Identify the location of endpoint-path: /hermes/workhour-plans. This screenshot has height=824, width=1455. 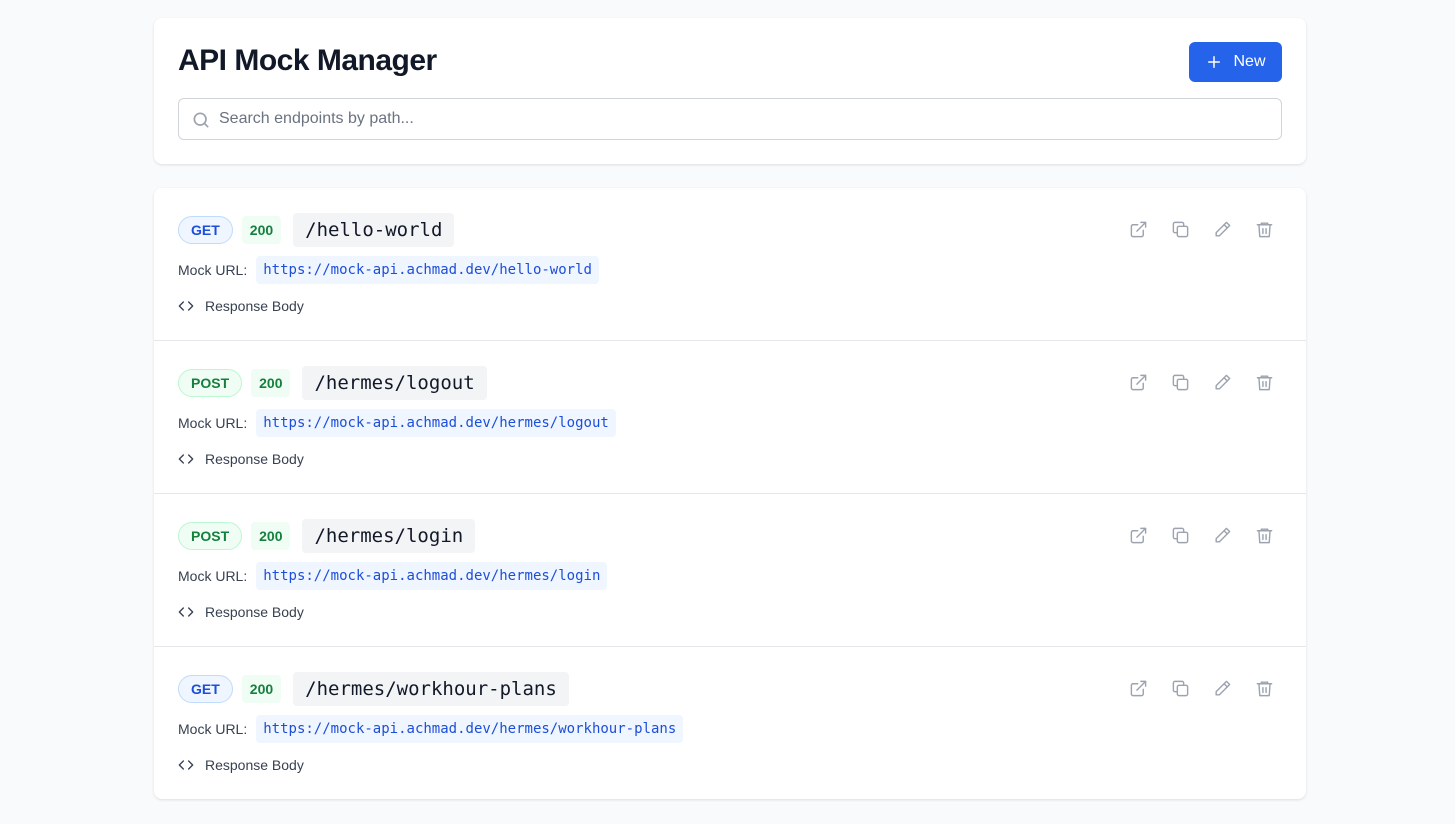
(431, 689).